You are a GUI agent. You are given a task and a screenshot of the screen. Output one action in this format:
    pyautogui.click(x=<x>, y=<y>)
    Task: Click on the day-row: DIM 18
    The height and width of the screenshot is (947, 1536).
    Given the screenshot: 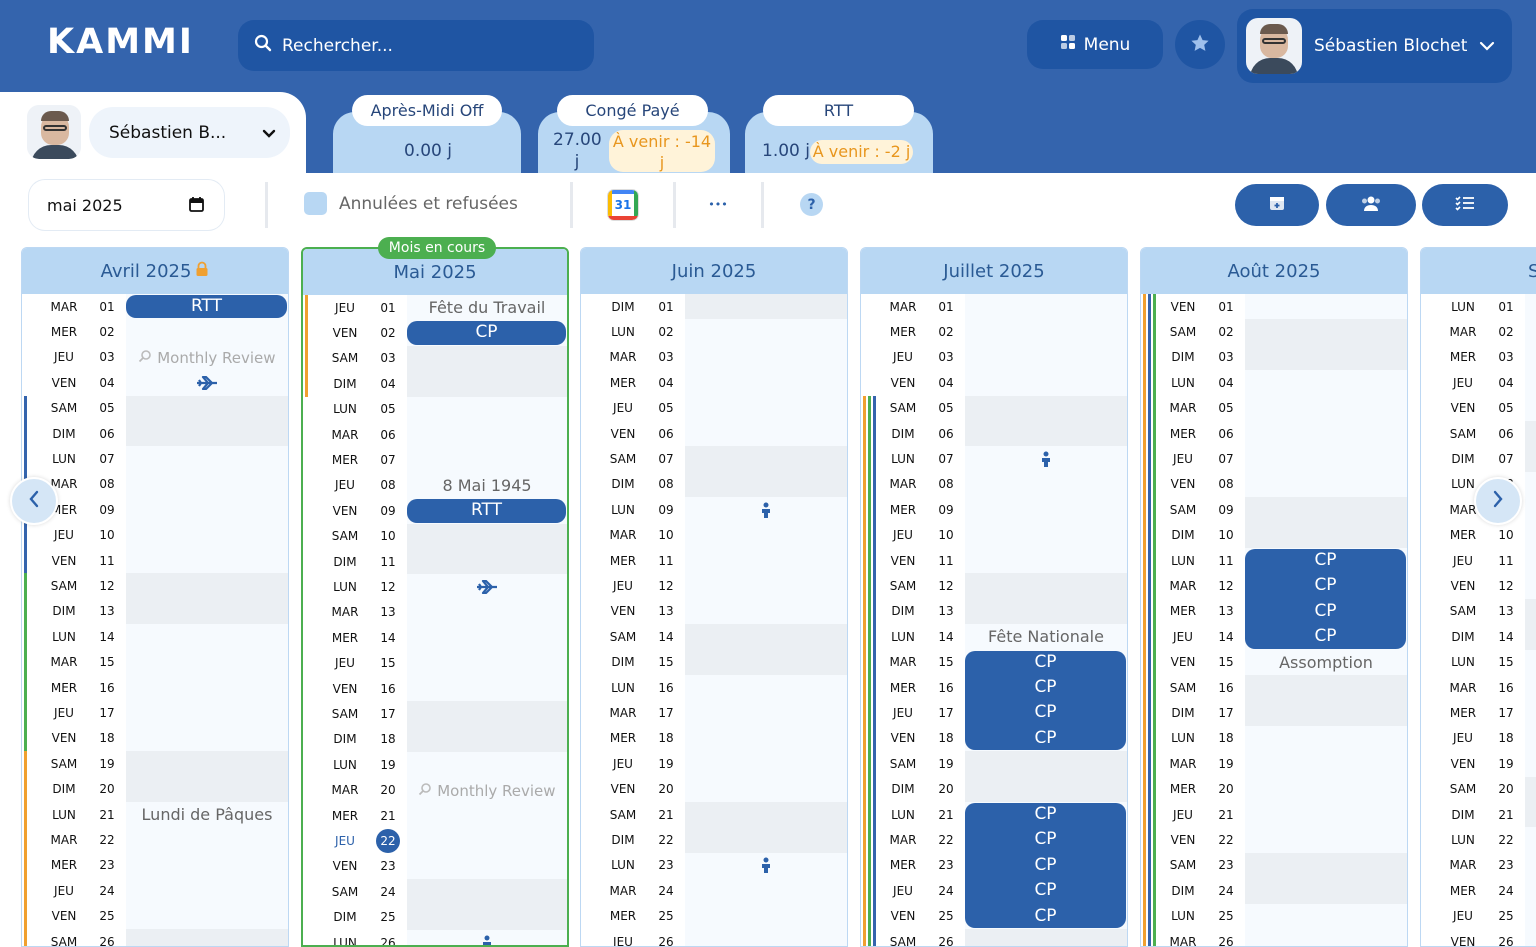 What is the action you would take?
    pyautogui.click(x=435, y=739)
    